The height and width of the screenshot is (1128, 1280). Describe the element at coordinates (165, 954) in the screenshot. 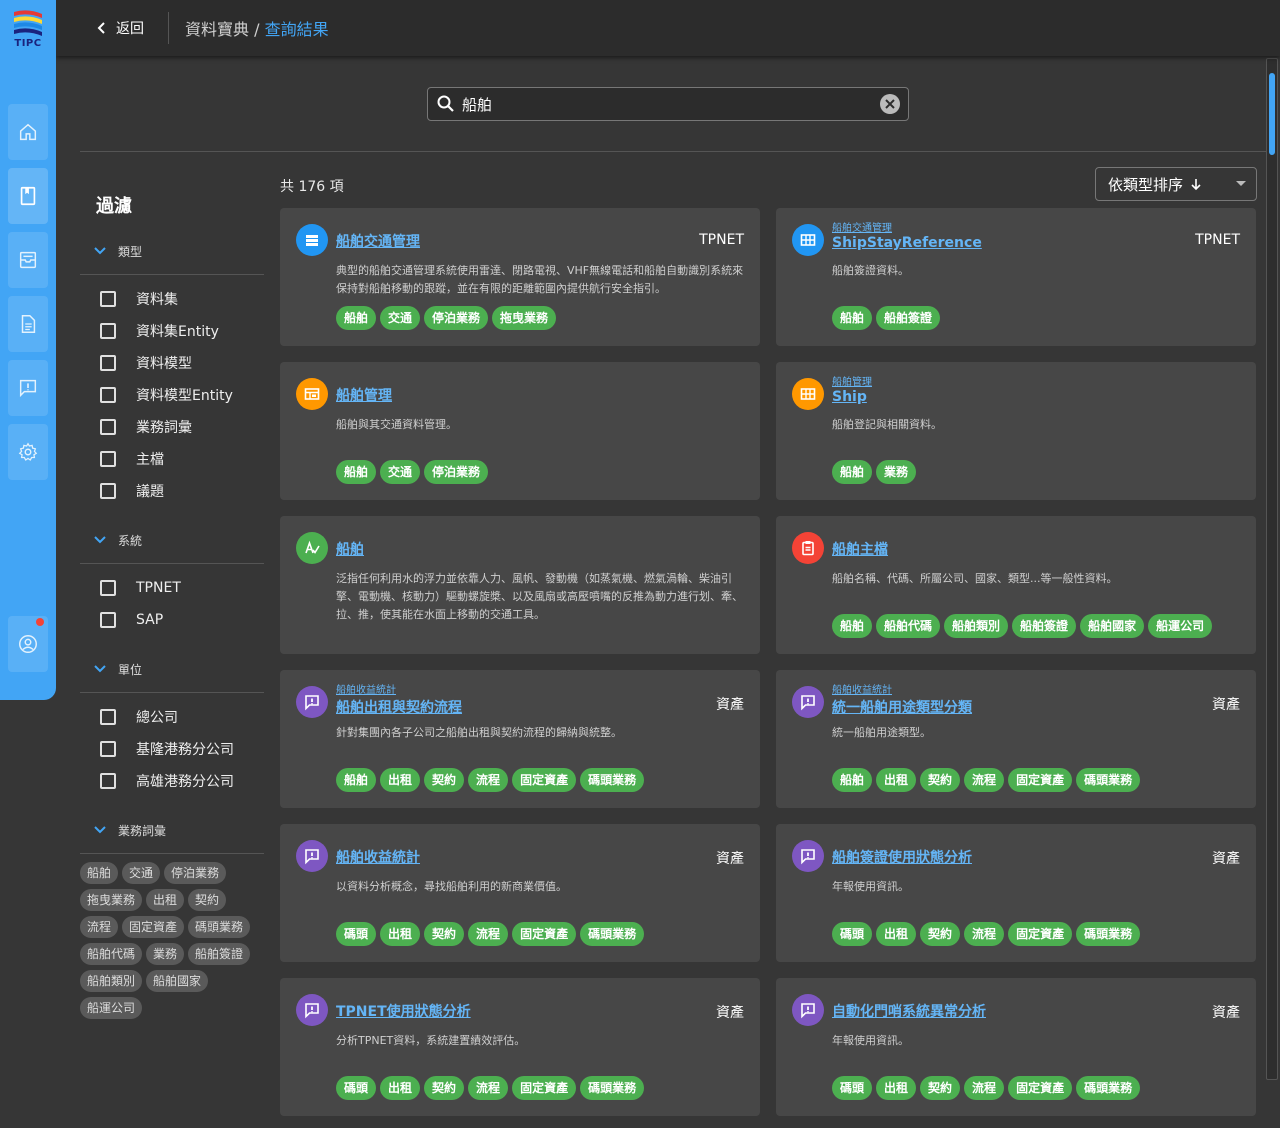

I see `filter-chip: 業務` at that location.